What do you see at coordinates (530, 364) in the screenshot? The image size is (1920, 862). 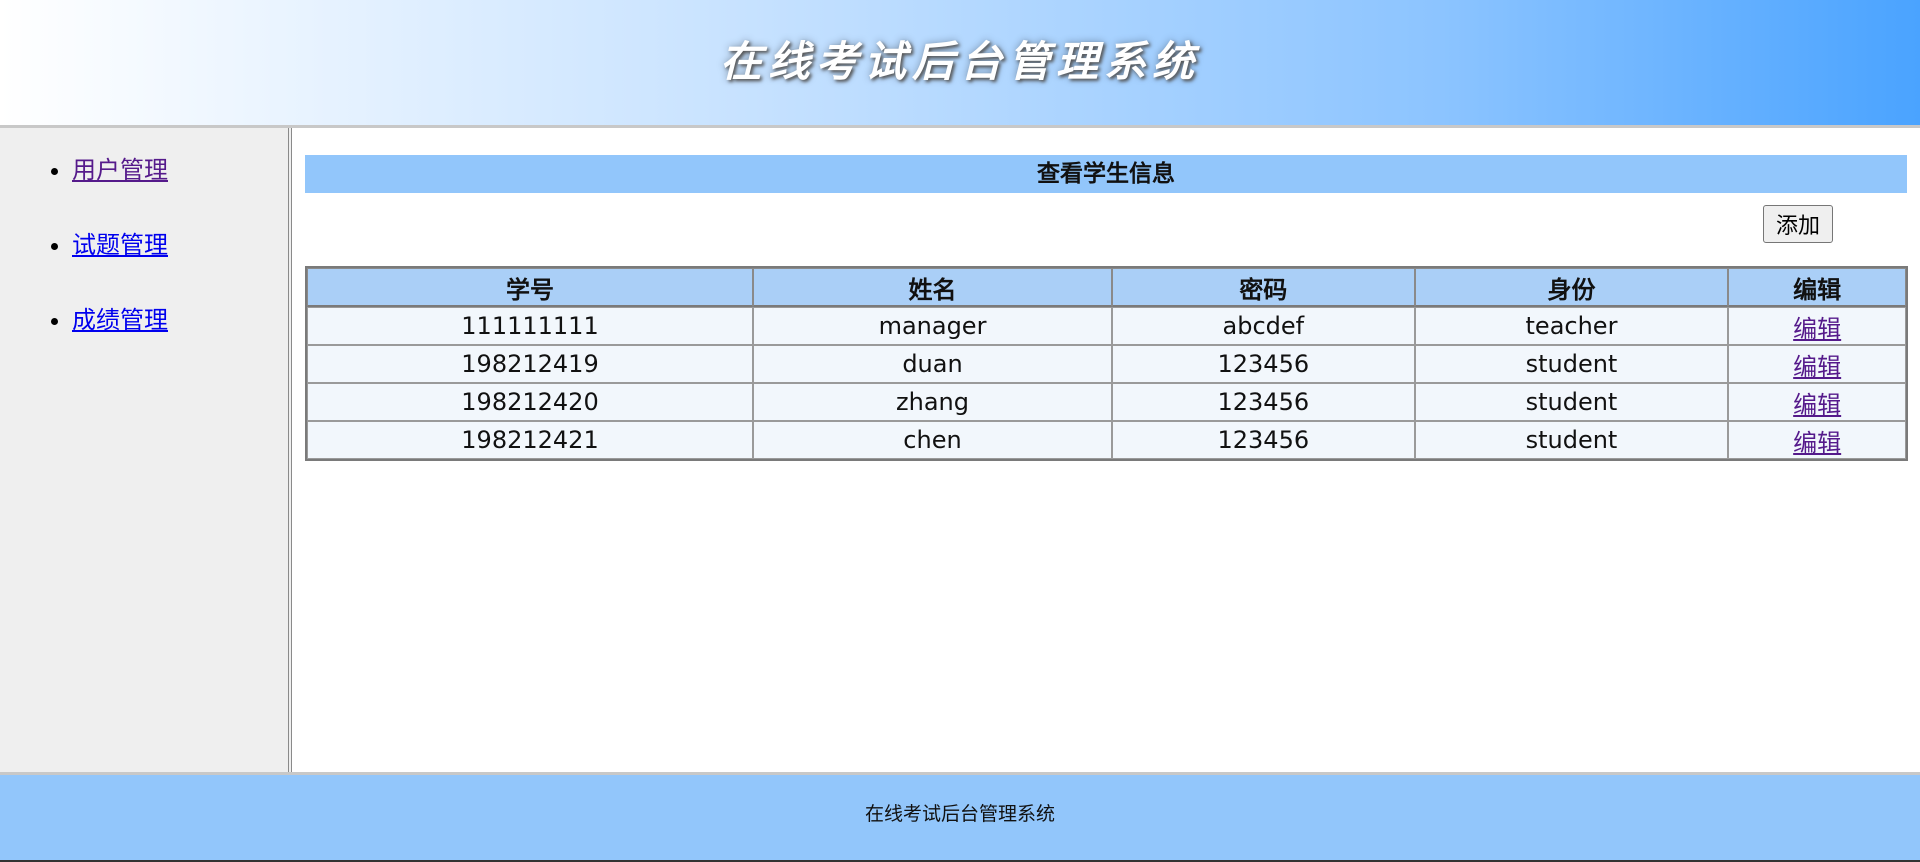 I see `cell-id: 198212419` at bounding box center [530, 364].